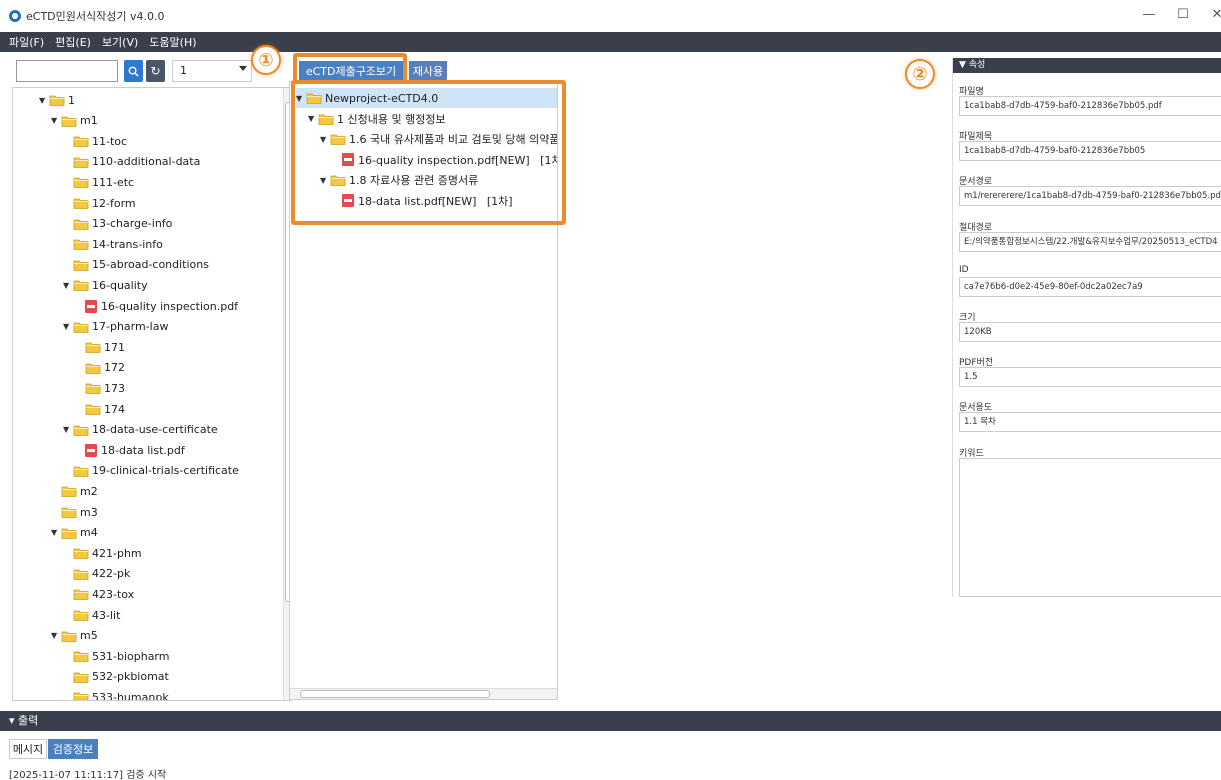  Describe the element at coordinates (89, 533) in the screenshot. I see `tree-item-label: m4` at that location.